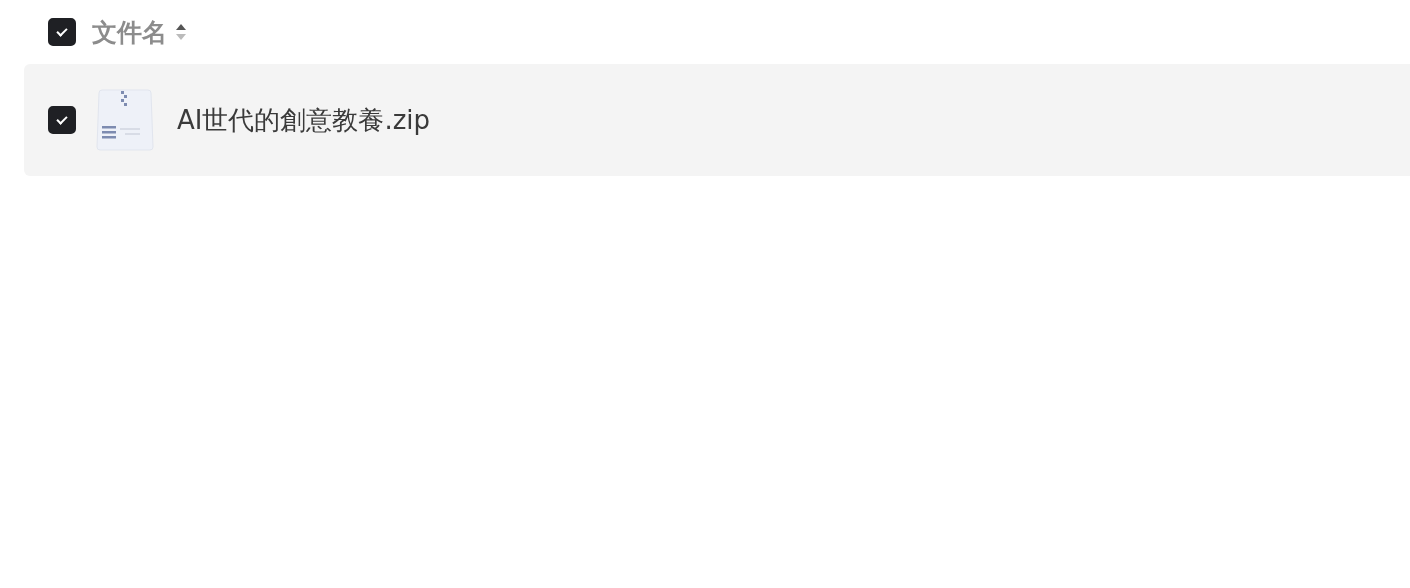  Describe the element at coordinates (125, 120) in the screenshot. I see `zip-file-icon` at that location.